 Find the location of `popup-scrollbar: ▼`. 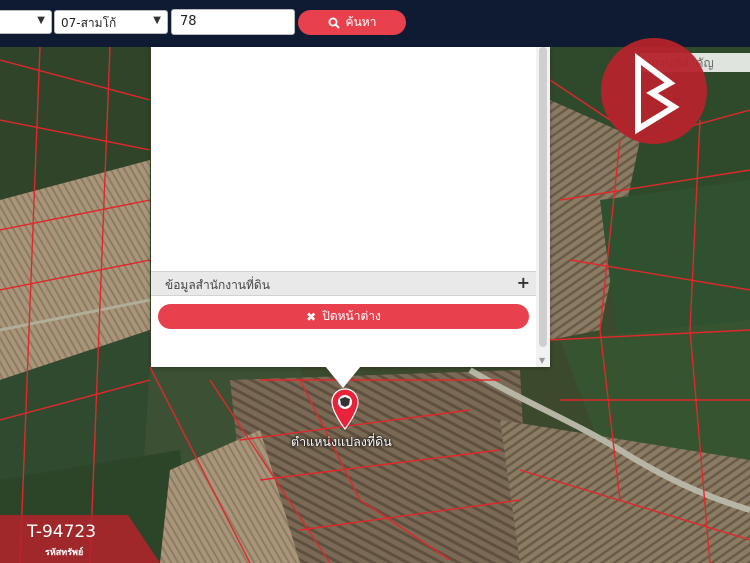

popup-scrollbar: ▼ is located at coordinates (543, 207).